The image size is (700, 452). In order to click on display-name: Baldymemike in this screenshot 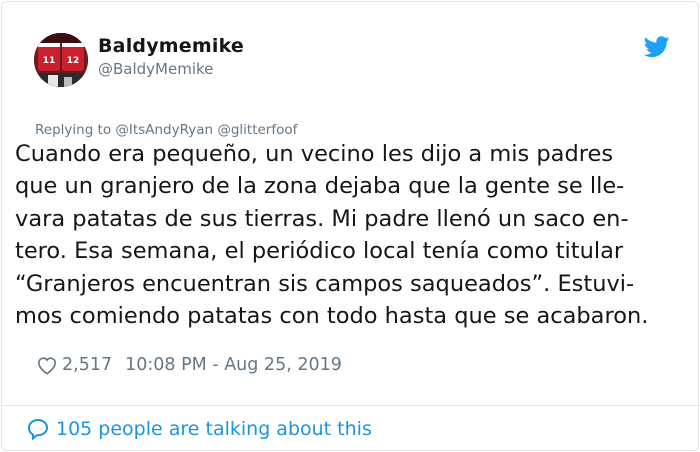, I will do `click(171, 46)`.